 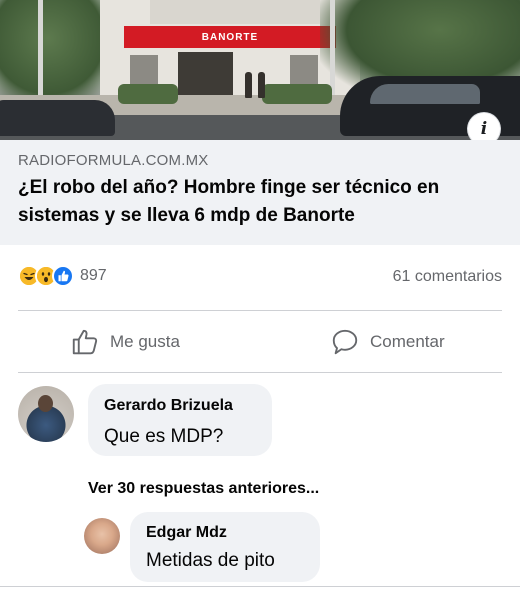 I want to click on reply-author: Edgar Mdz, so click(x=186, y=533).